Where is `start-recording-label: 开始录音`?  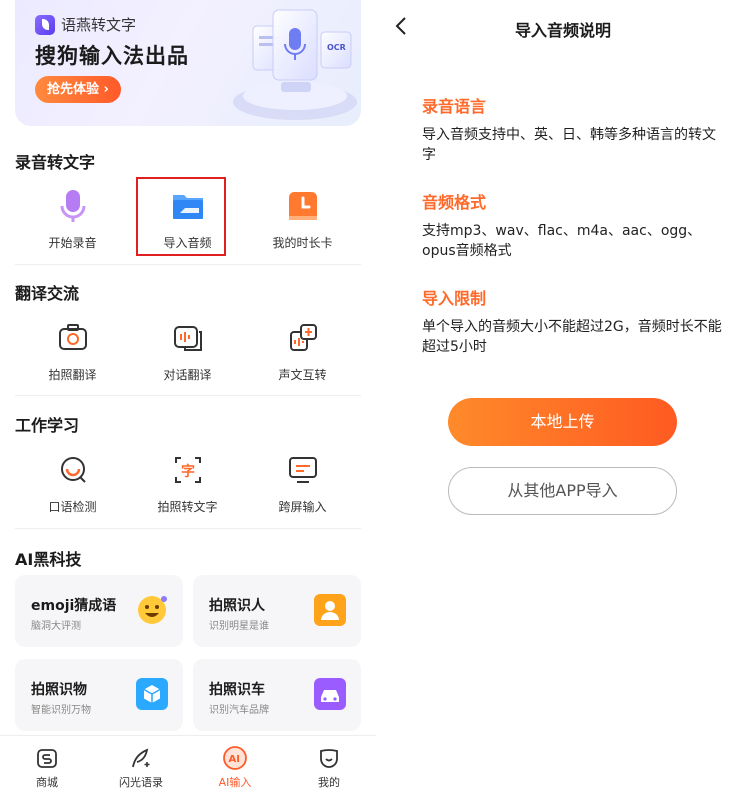
start-recording-label: 开始录音 is located at coordinates (72, 243).